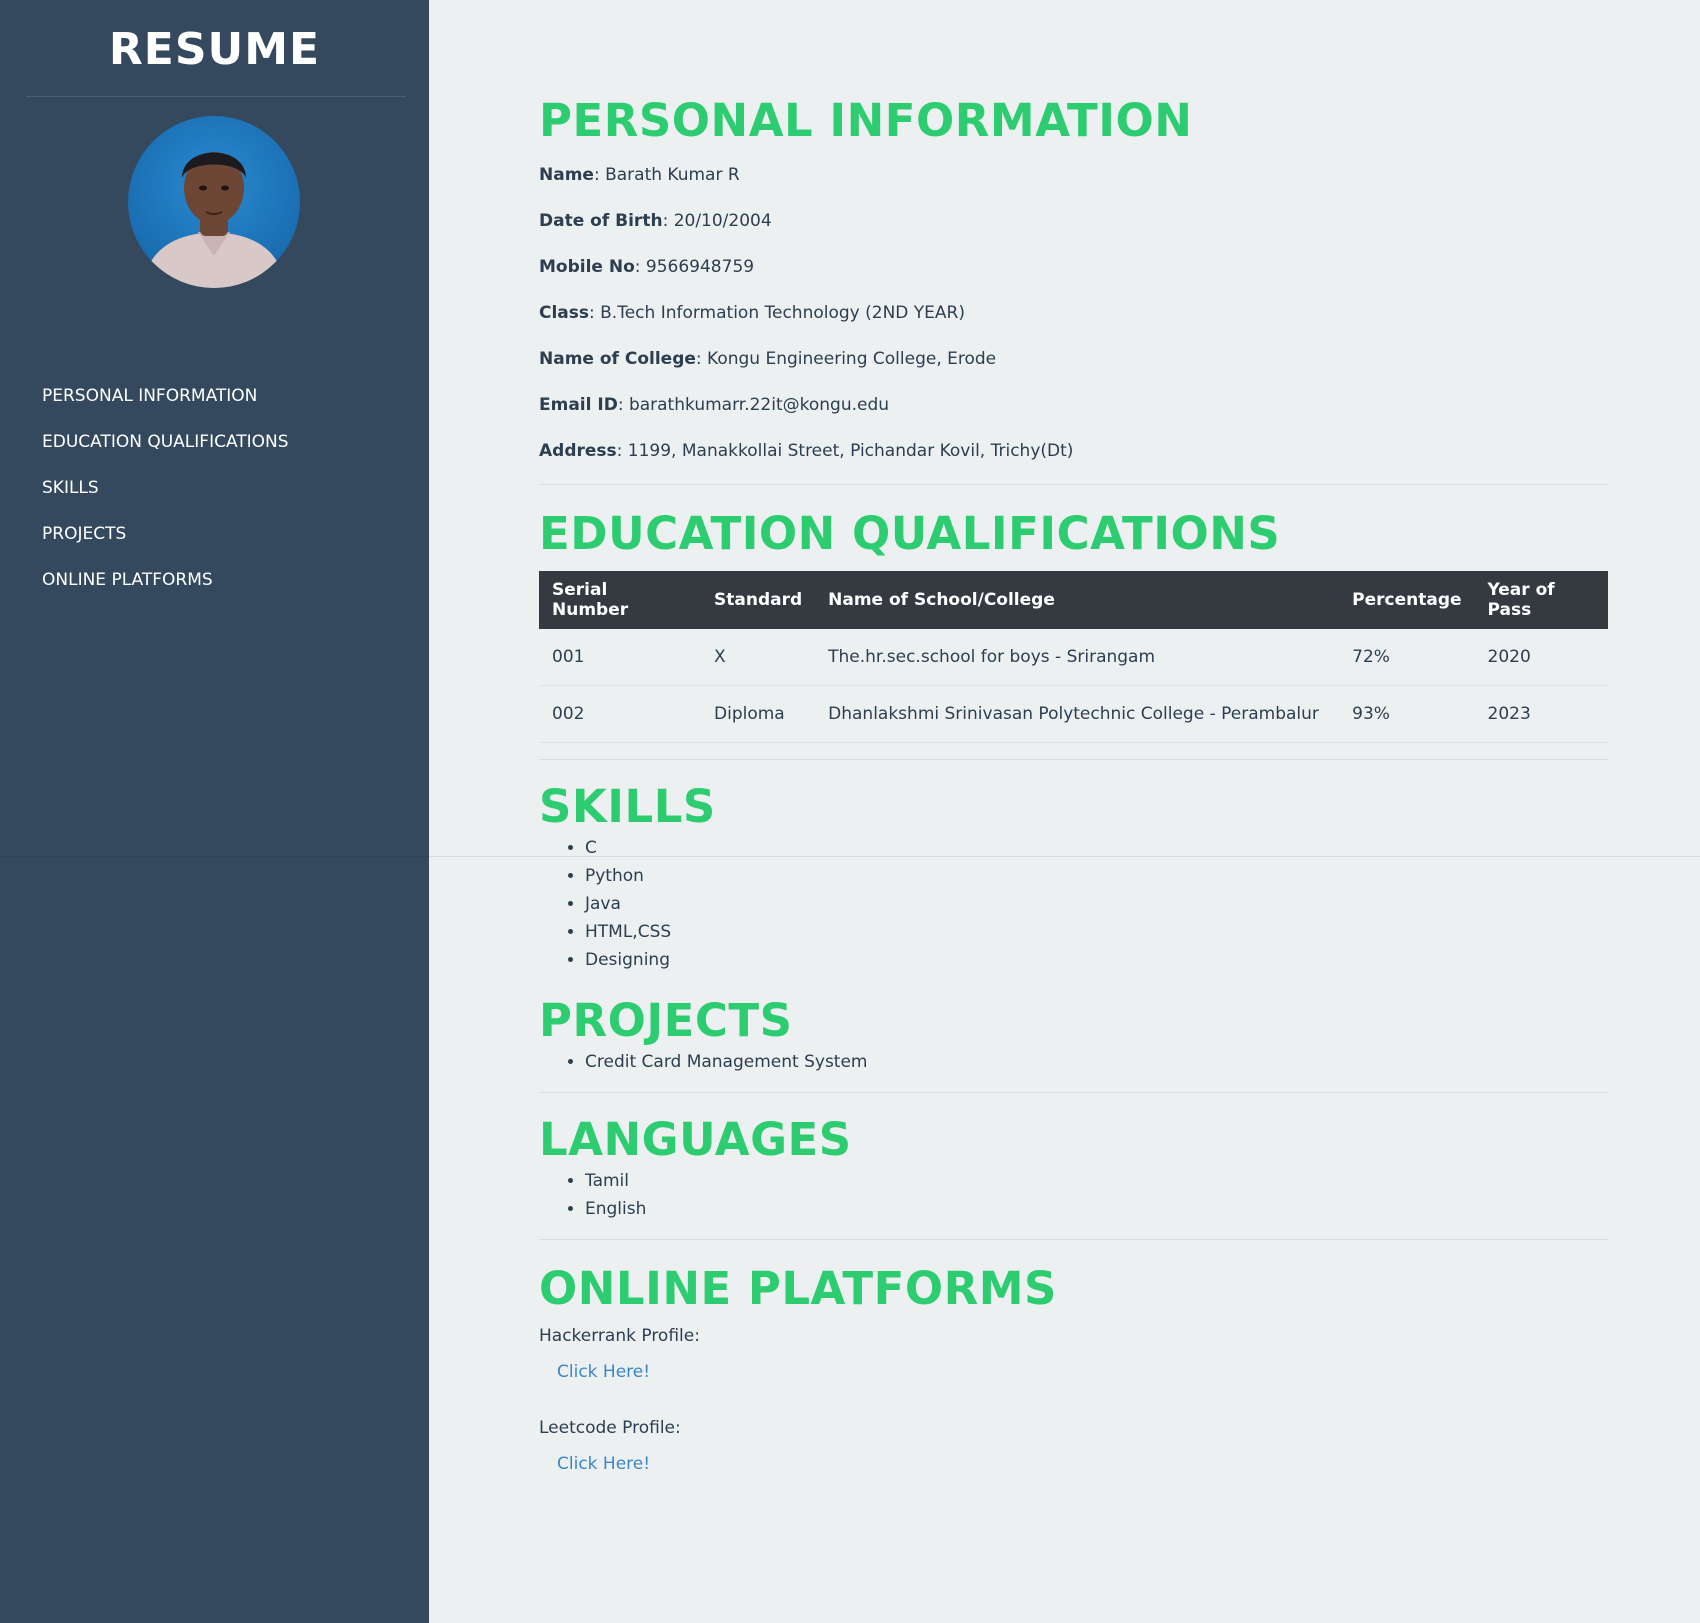  What do you see at coordinates (127, 580) in the screenshot?
I see `nav-link: ONLINE PLATFORMS` at bounding box center [127, 580].